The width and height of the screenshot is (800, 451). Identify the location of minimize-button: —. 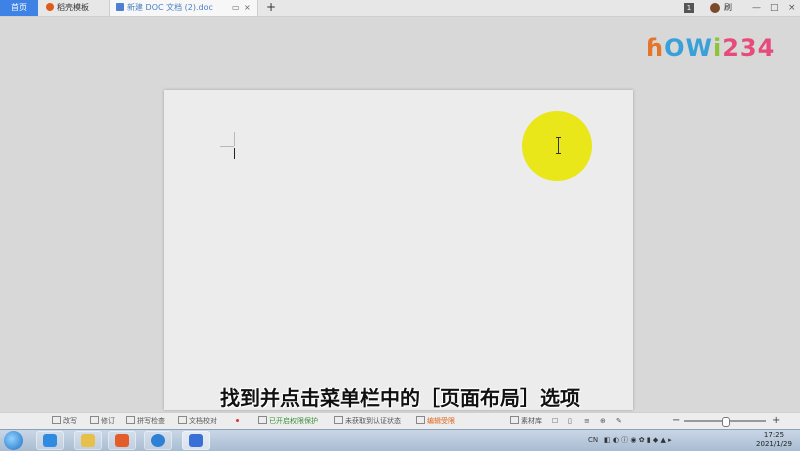
(756, 8).